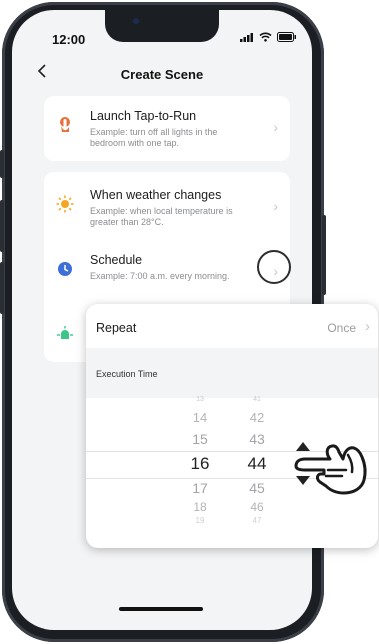 The image size is (379, 644). I want to click on hour-selected: 16, so click(200, 464).